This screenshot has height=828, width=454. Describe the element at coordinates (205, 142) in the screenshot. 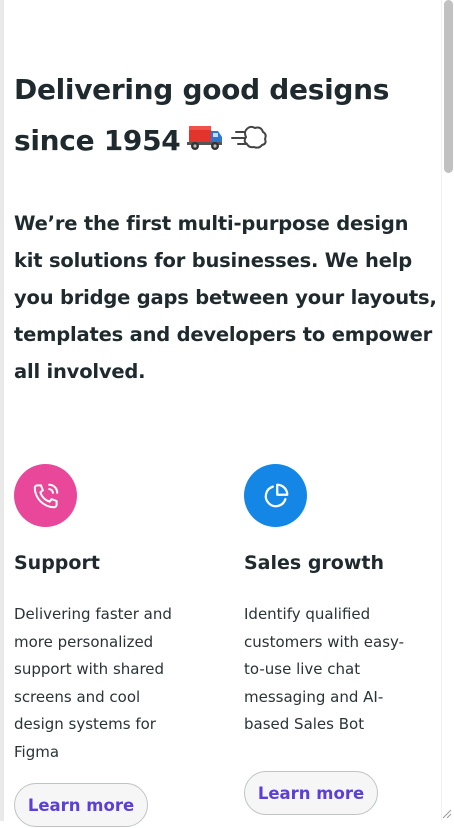

I see `truck-icon` at that location.